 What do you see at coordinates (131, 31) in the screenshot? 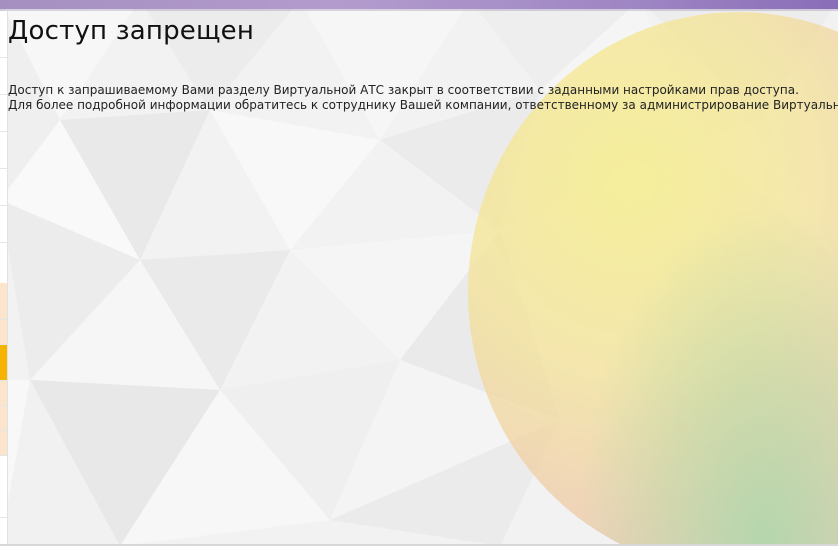
I see `page-title: Доступ запрещен` at bounding box center [131, 31].